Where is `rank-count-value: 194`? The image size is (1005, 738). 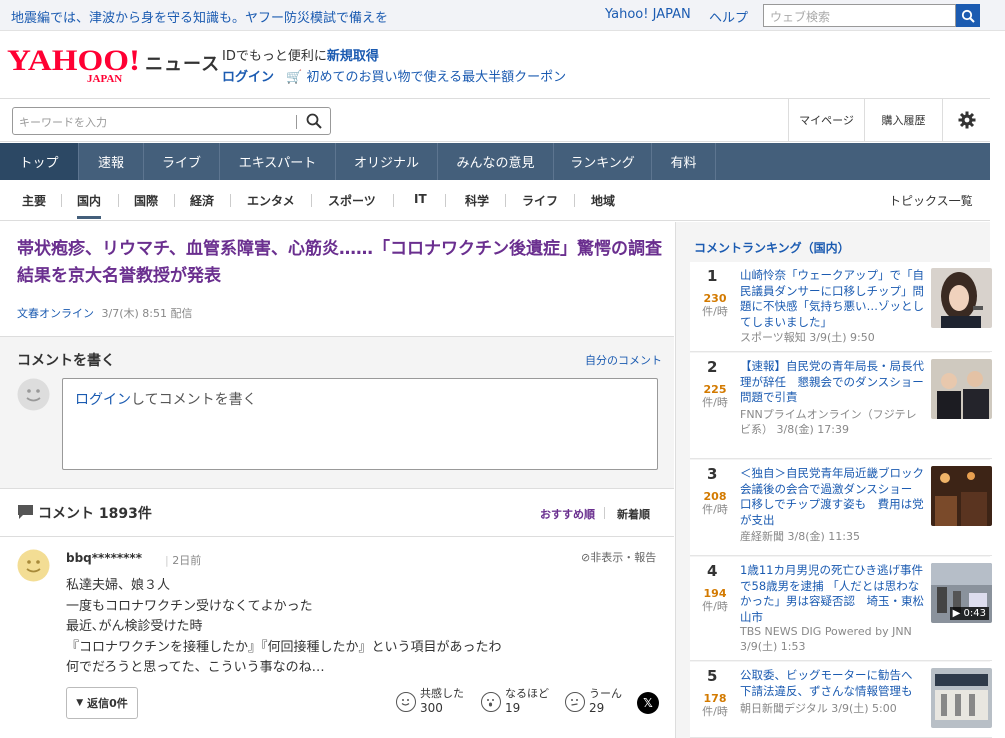 rank-count-value: 194 is located at coordinates (715, 593).